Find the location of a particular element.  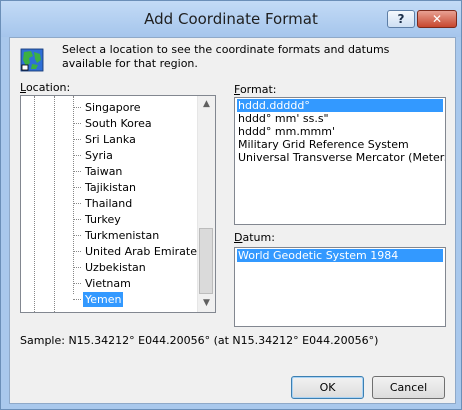

datum-listbox: World Geodetic System 1984 is located at coordinates (340, 287).